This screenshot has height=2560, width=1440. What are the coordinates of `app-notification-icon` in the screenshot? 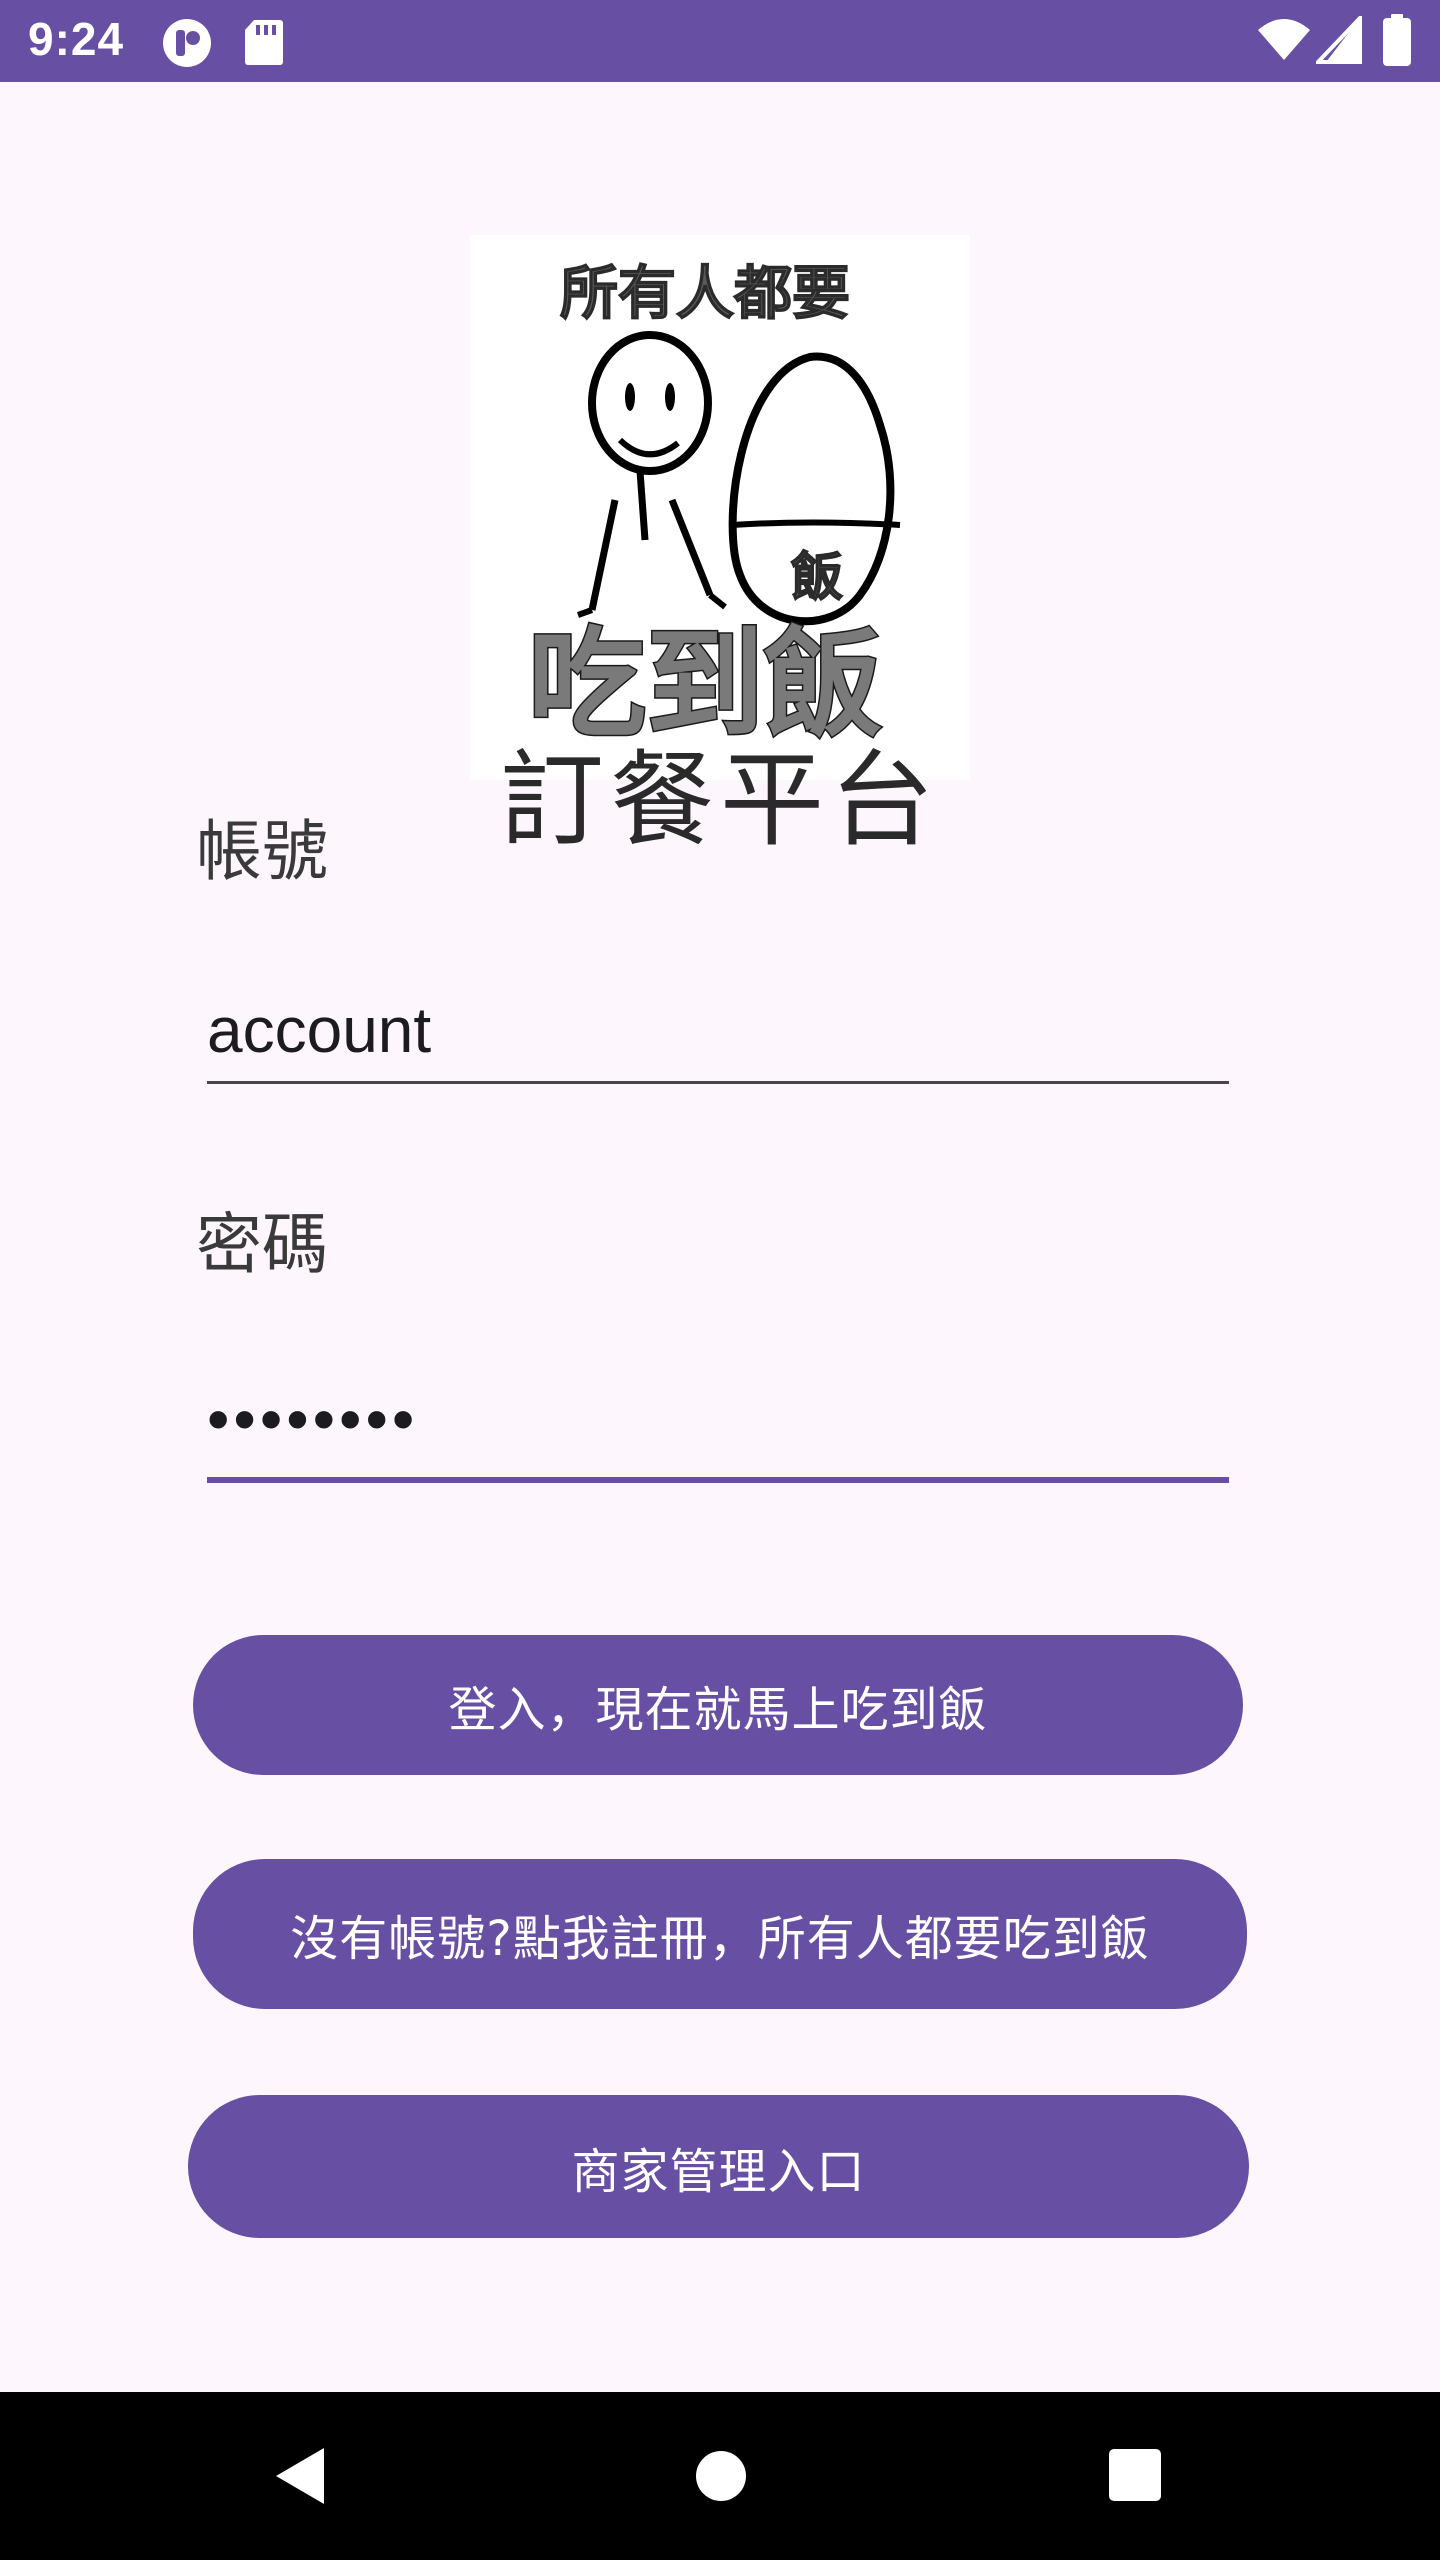 It's located at (187, 45).